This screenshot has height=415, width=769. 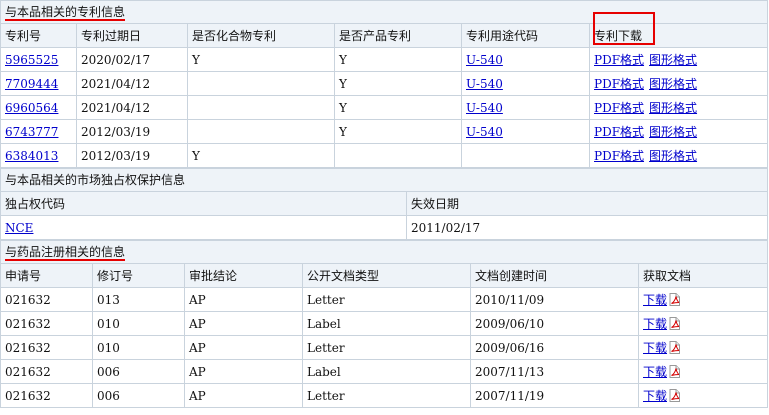 What do you see at coordinates (31, 108) in the screenshot?
I see `patent-number-link: 6960564` at bounding box center [31, 108].